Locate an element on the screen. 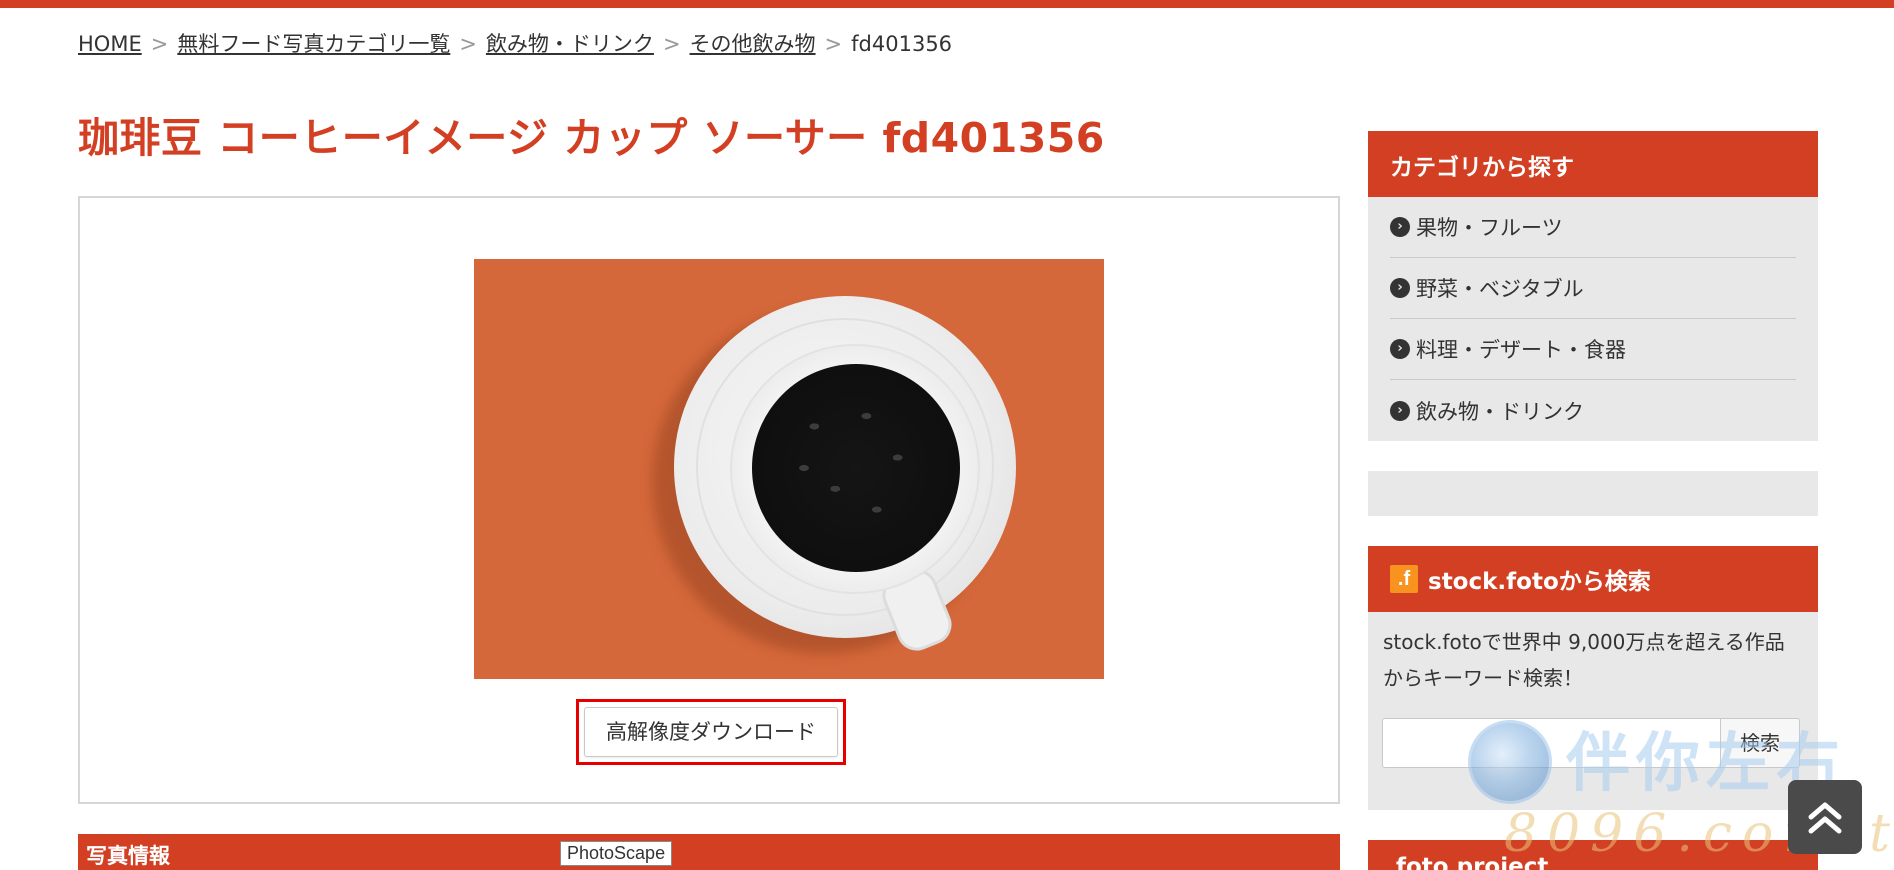  search-form: 検索 is located at coordinates (1591, 743).